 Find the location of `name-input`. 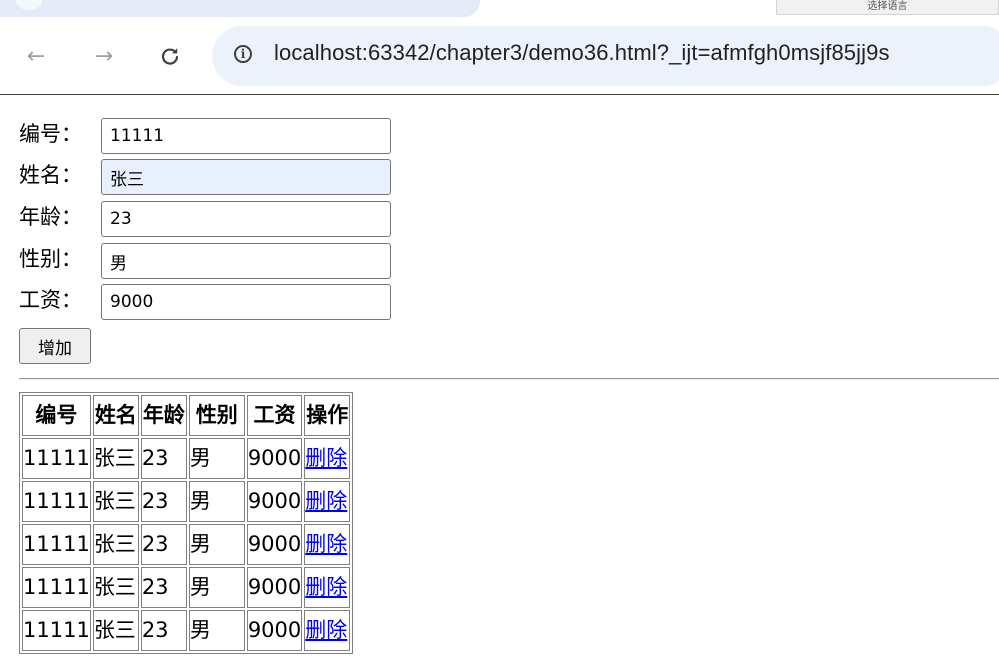

name-input is located at coordinates (246, 177).